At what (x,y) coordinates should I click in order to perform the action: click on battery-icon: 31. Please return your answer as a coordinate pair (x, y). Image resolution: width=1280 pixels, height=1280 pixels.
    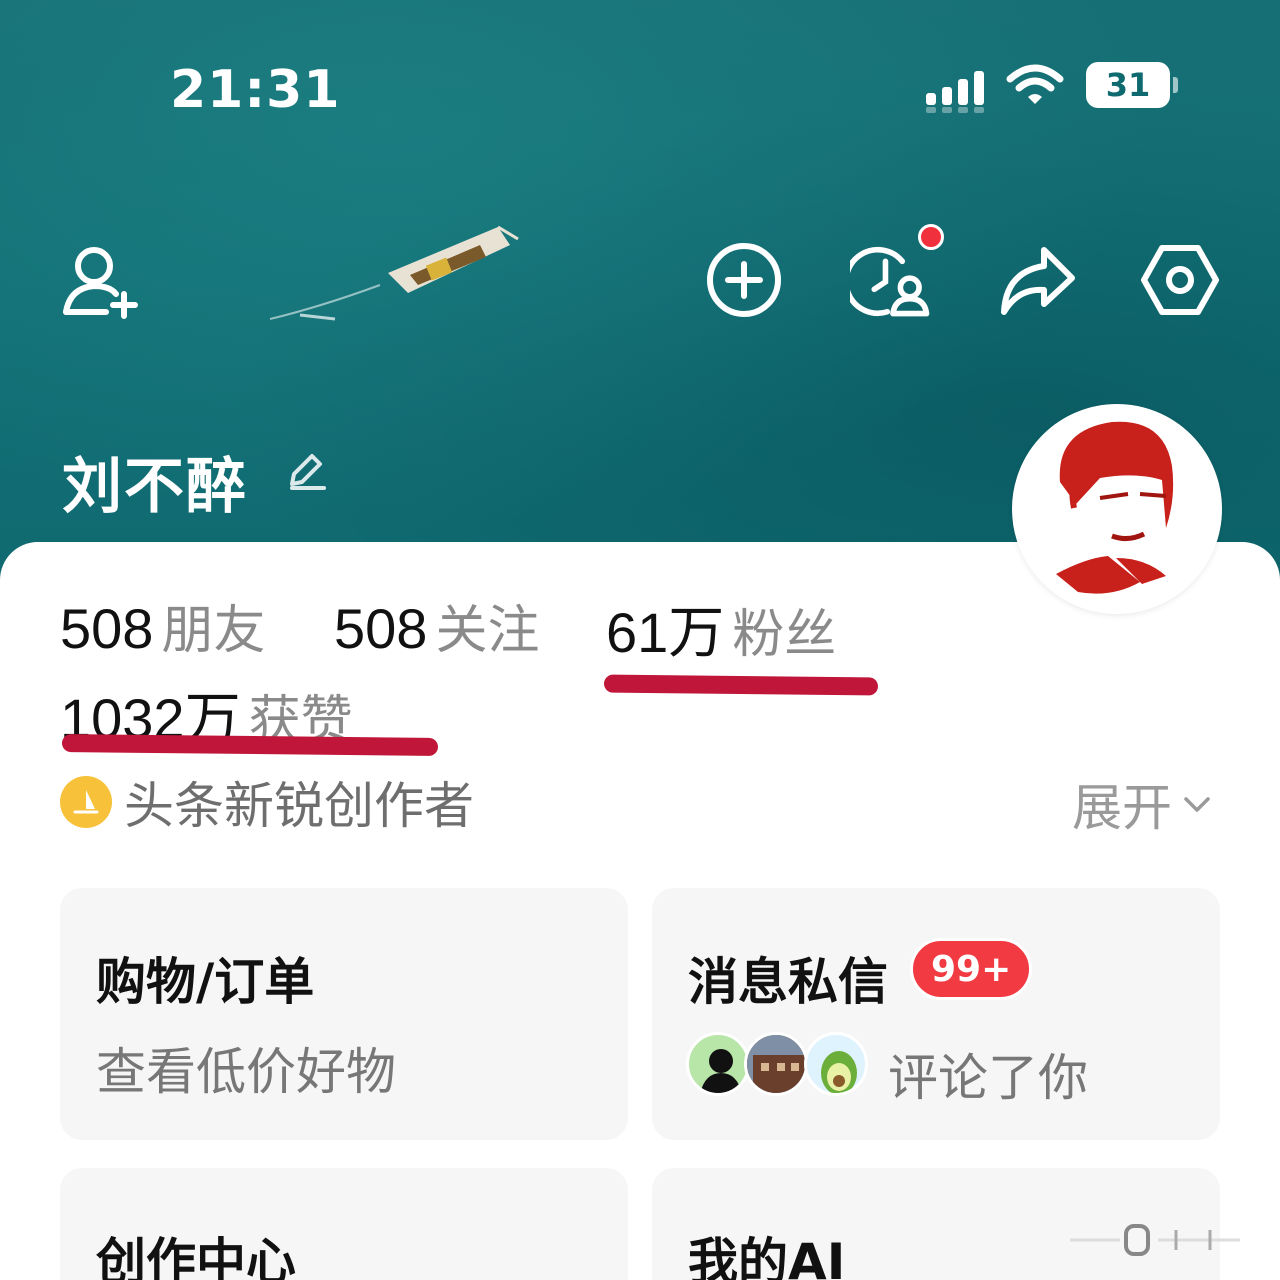
    Looking at the image, I should click on (1132, 85).